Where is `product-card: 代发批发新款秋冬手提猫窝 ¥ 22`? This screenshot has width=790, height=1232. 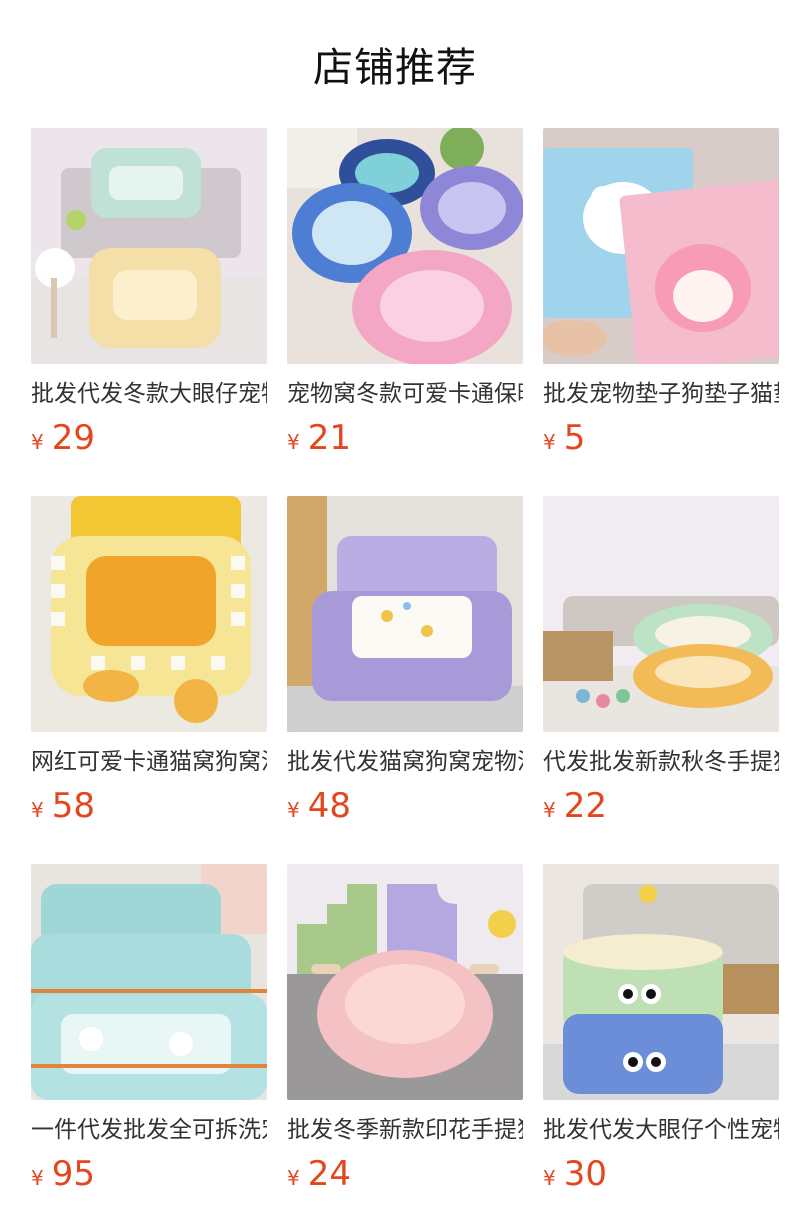
product-card: 代发批发新款秋冬手提猫窝 ¥ 22 is located at coordinates (661, 664).